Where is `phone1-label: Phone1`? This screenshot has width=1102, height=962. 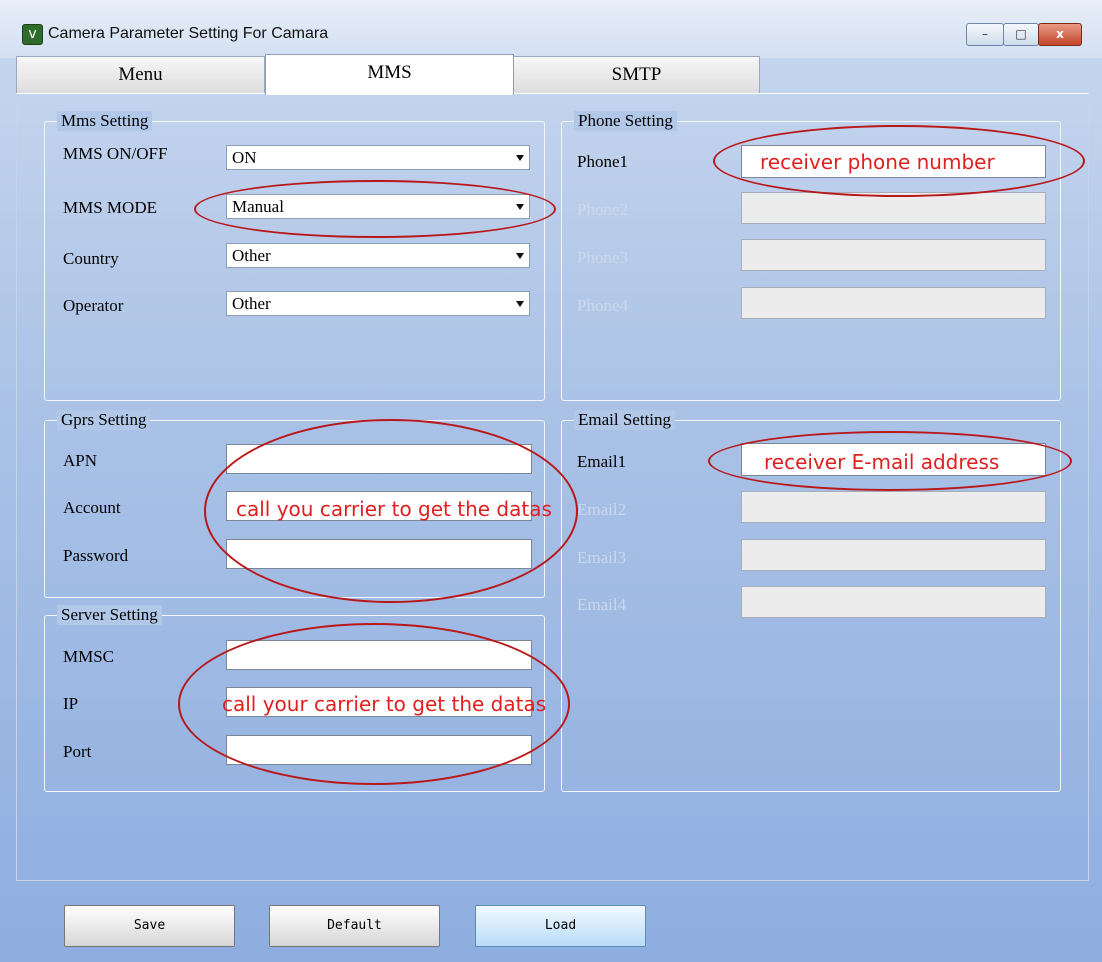 phone1-label: Phone1 is located at coordinates (602, 161).